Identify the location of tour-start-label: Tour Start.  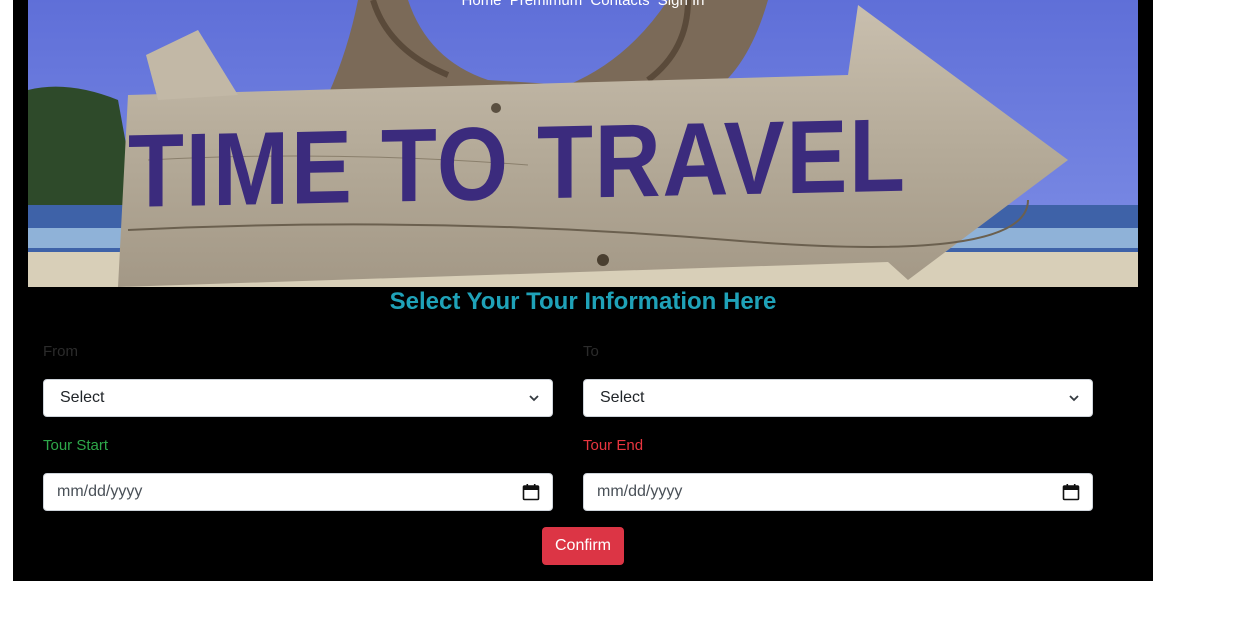
(76, 445).